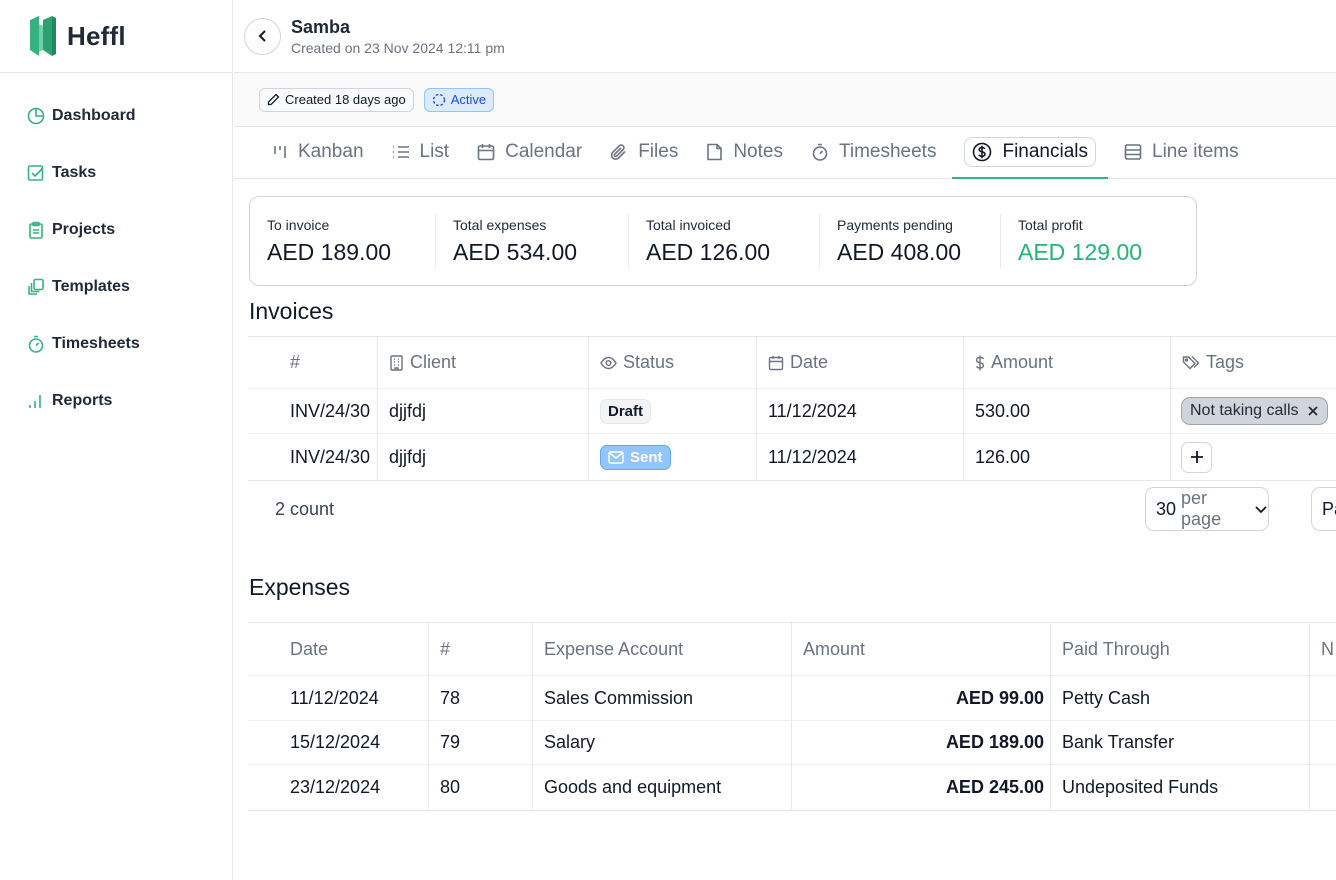  What do you see at coordinates (1253, 457) in the screenshot?
I see `invoice-tags` at bounding box center [1253, 457].